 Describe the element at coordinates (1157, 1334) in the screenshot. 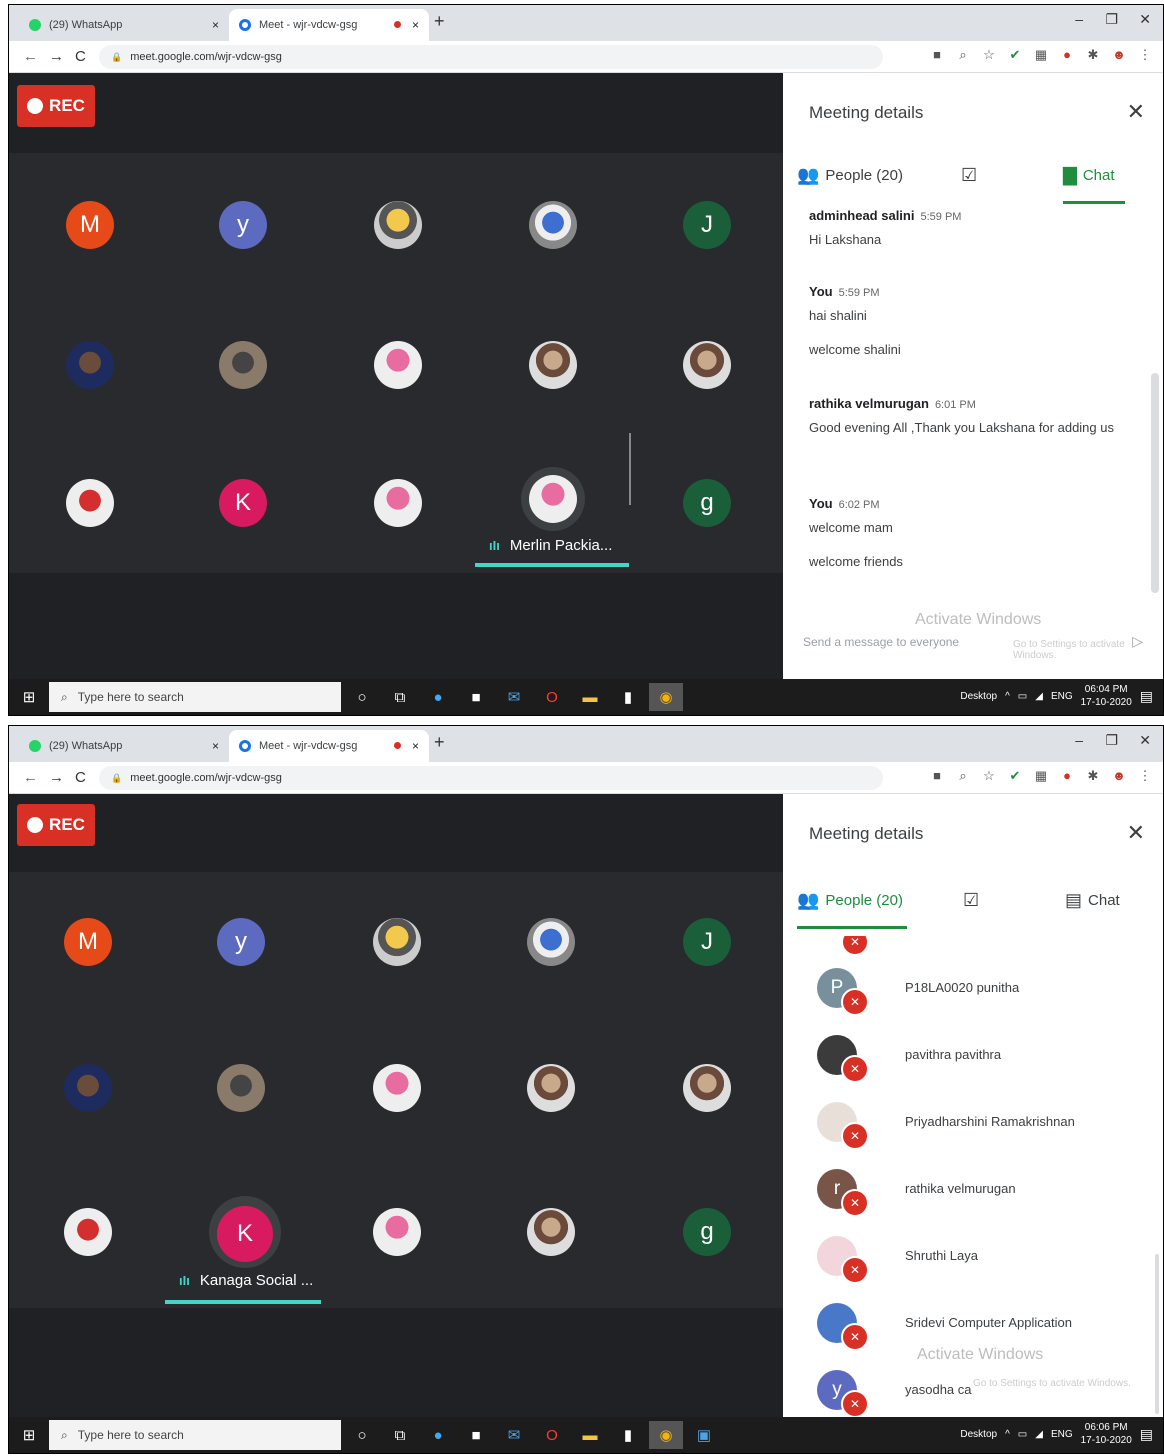

I see `people-scrollbar` at that location.